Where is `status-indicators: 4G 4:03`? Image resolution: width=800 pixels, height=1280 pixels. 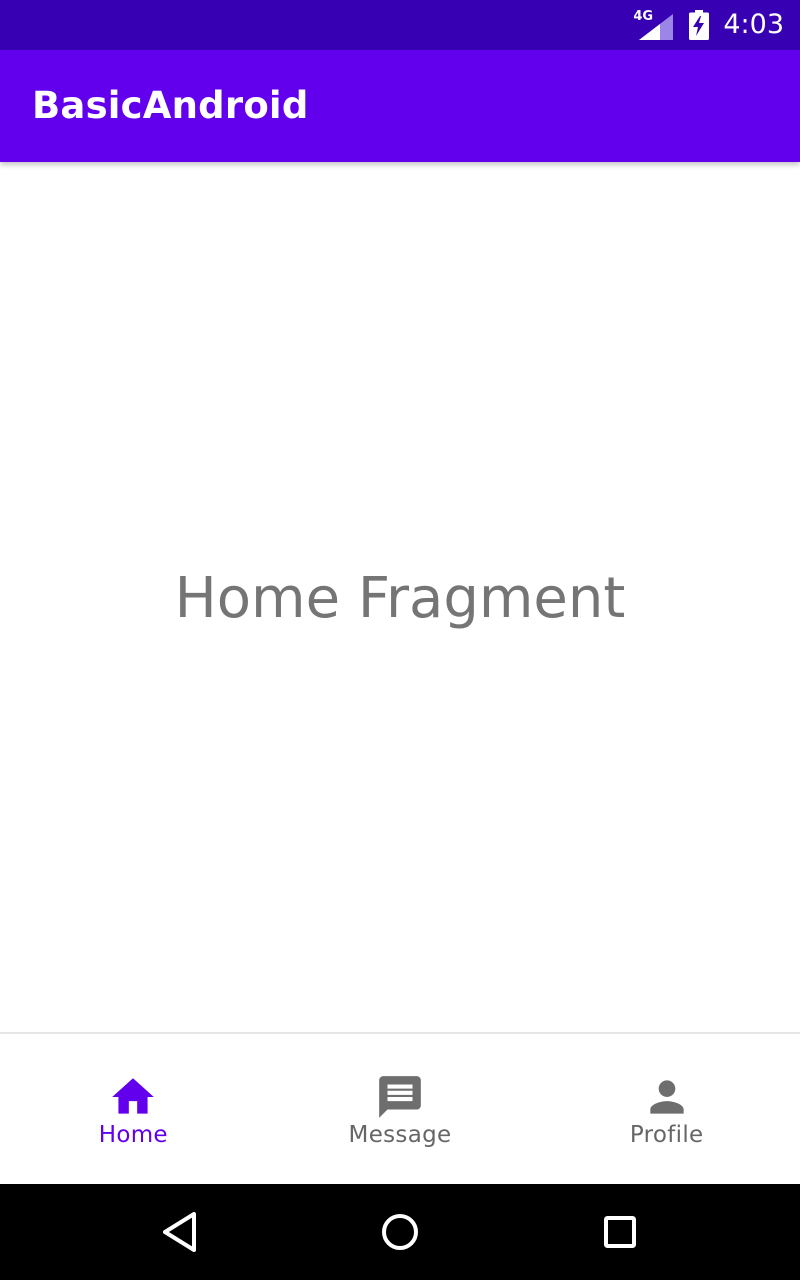 status-indicators: 4G 4:03 is located at coordinates (708, 25).